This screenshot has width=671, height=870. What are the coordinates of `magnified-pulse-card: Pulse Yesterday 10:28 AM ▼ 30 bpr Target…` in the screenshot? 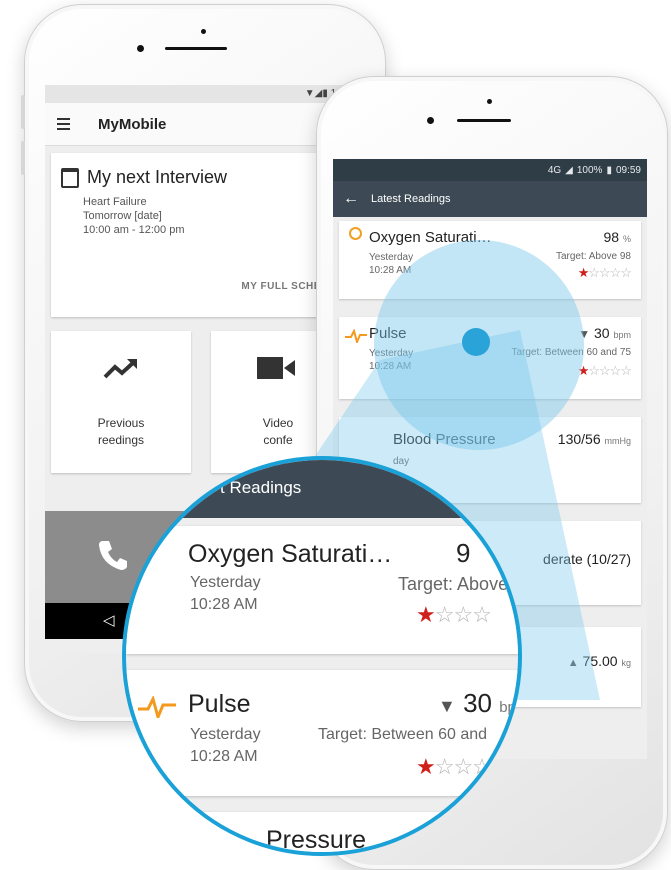 It's located at (323, 733).